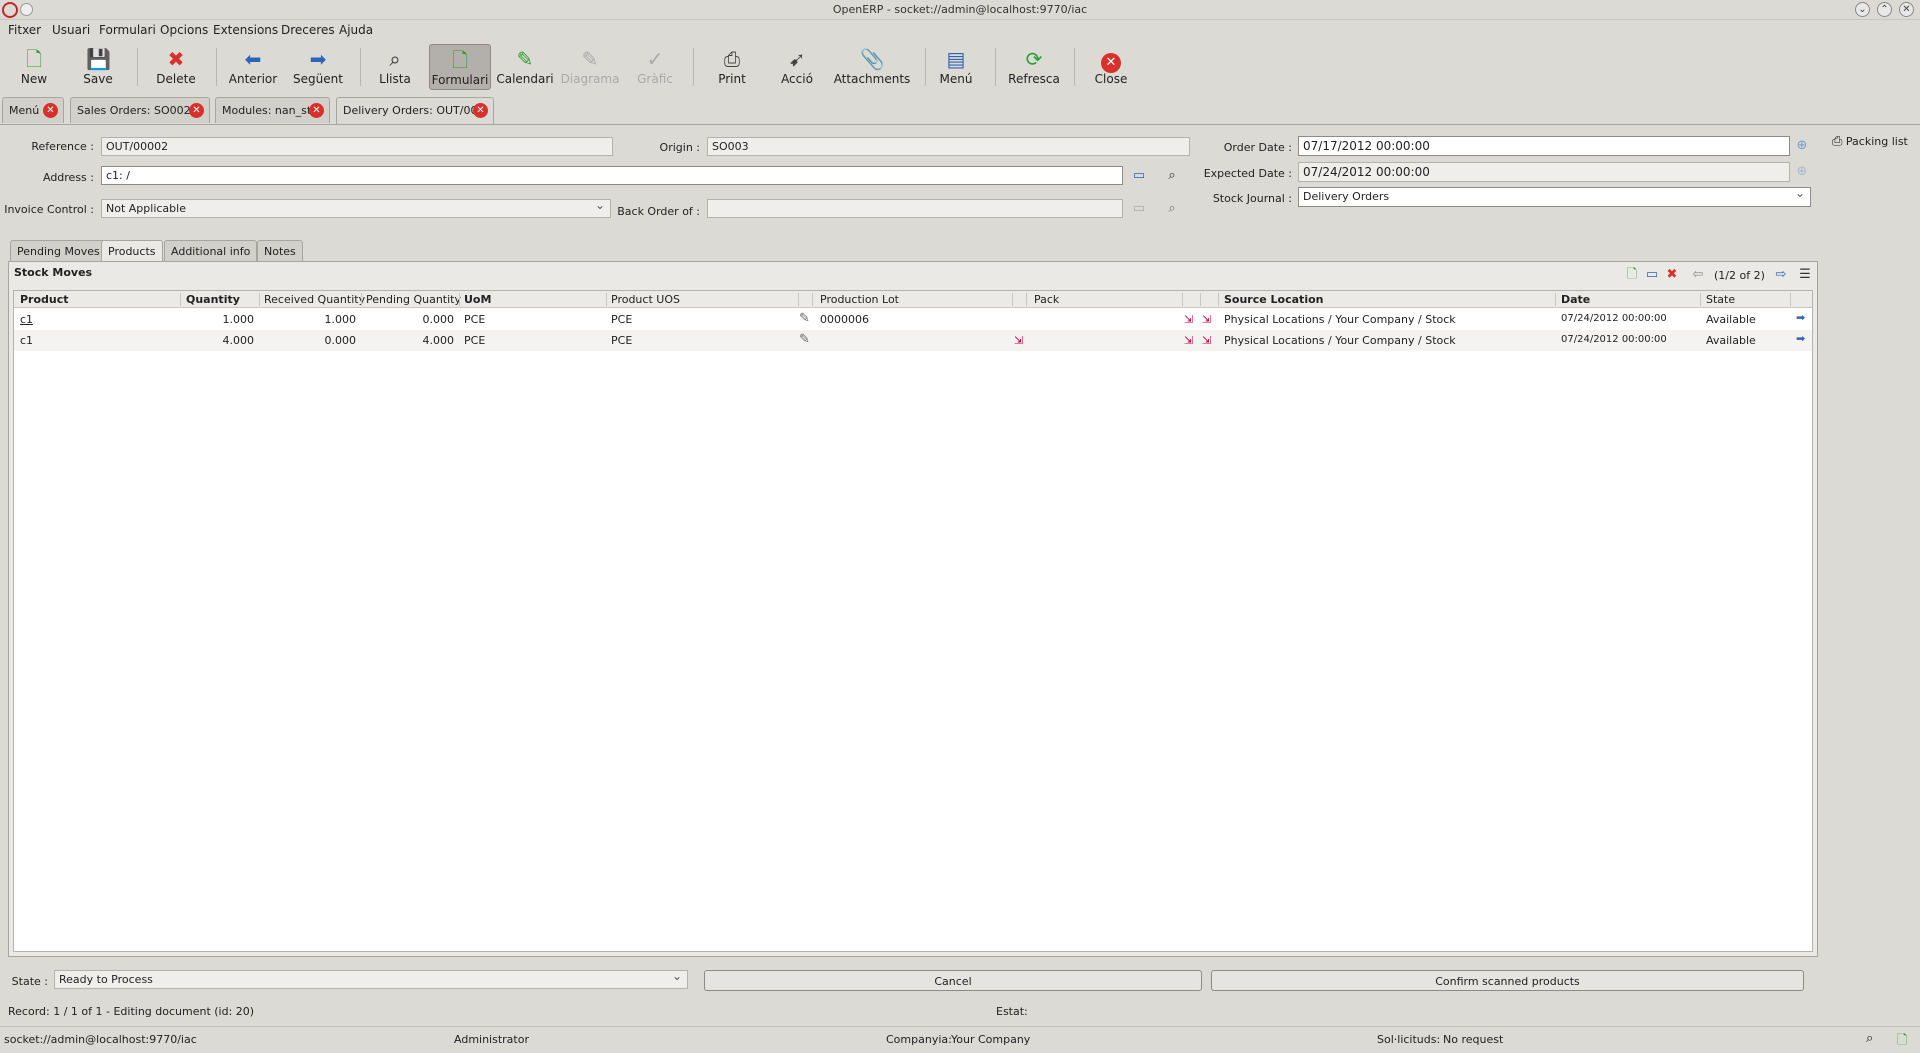 This screenshot has width=1920, height=1053. What do you see at coordinates (140, 110) in the screenshot?
I see `tab-sales-orders: Sales Orders: SO002 ✕` at bounding box center [140, 110].